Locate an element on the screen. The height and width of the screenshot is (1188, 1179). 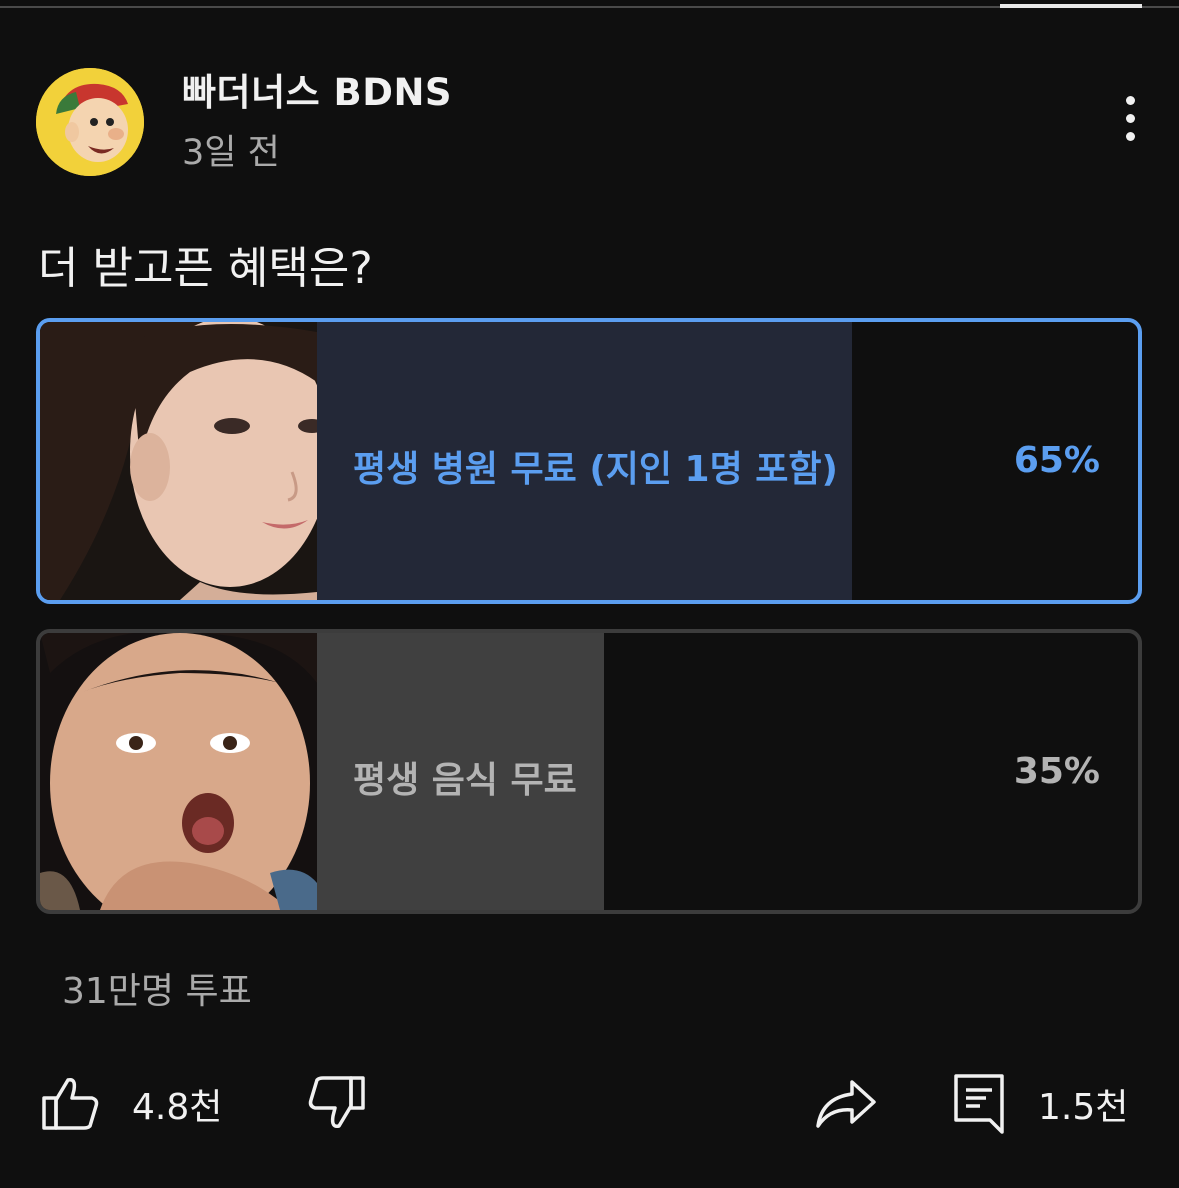
option-2-image is located at coordinates (178, 771).